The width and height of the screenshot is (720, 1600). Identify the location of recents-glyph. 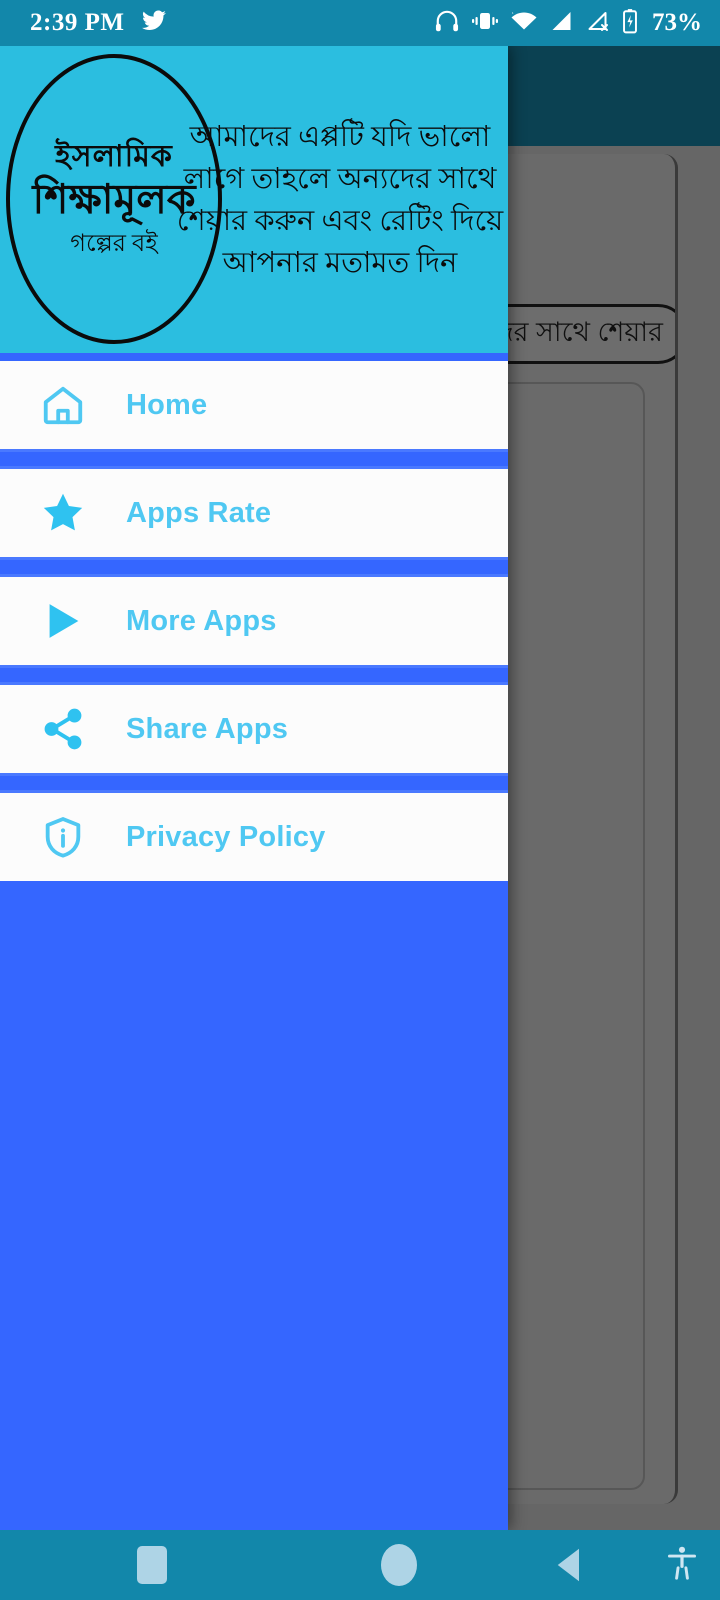
(152, 1565).